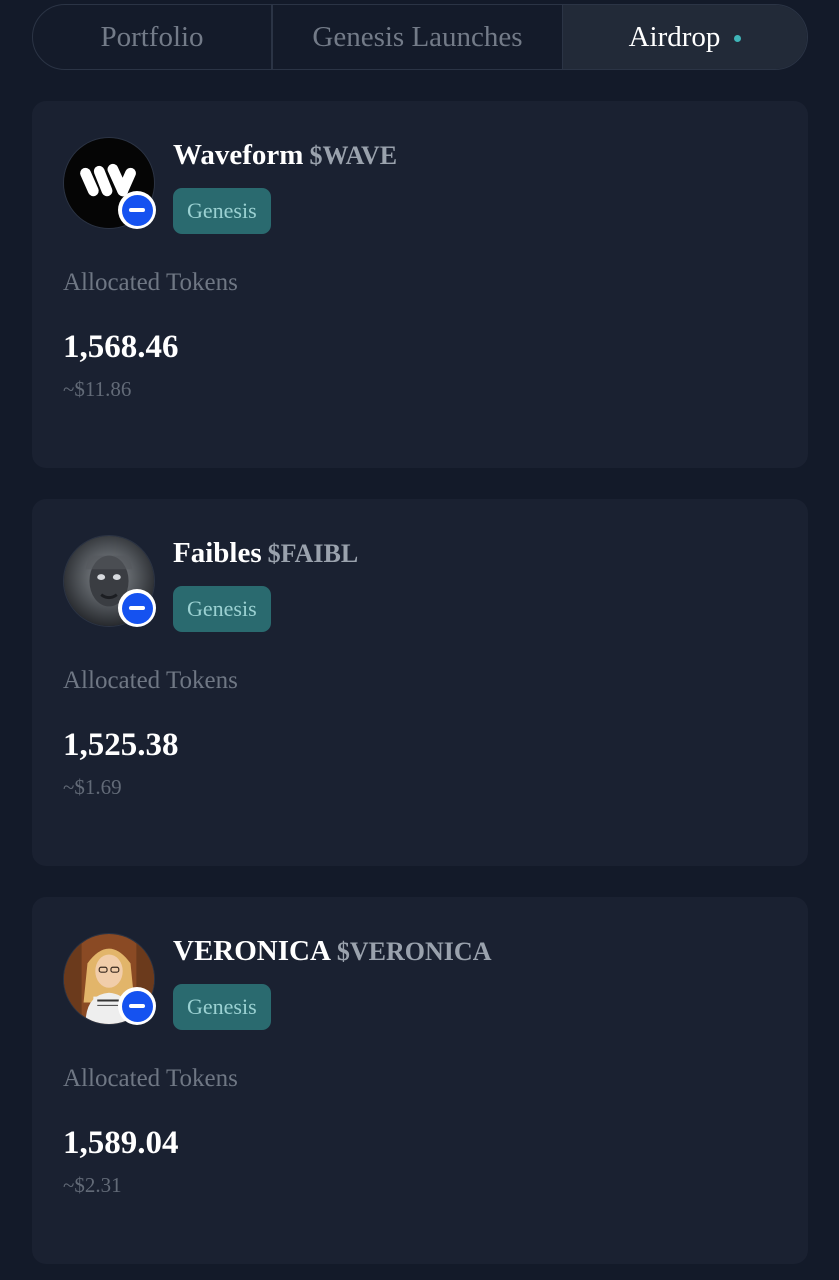  I want to click on usd-value: ~$2.31, so click(92, 1185).